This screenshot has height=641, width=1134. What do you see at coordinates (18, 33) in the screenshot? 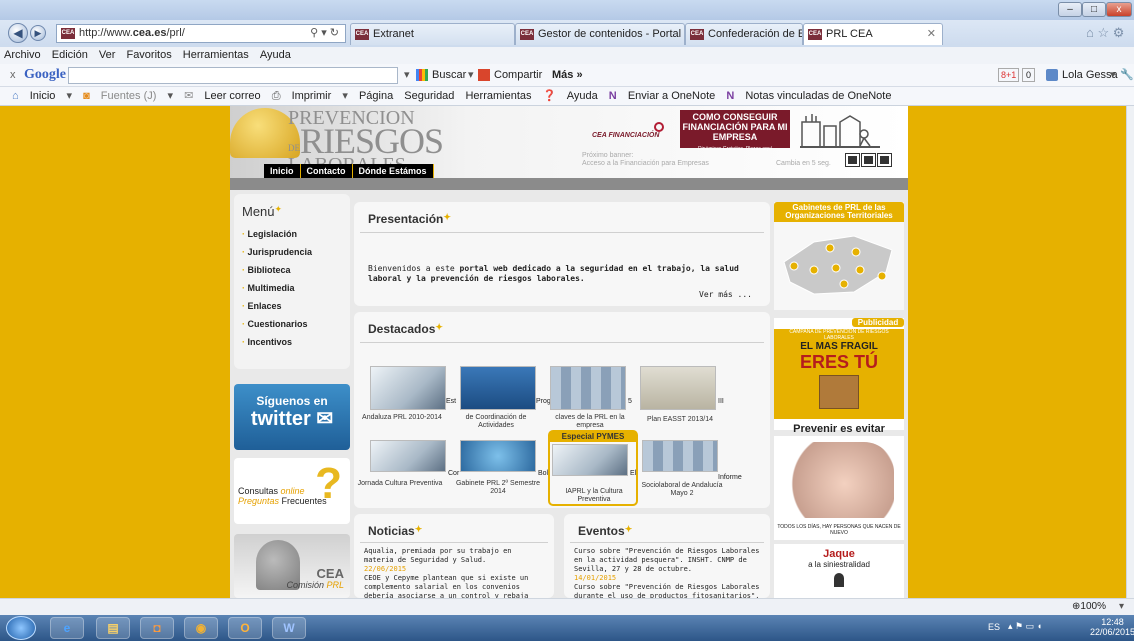
I see `back-button: ◀` at bounding box center [18, 33].